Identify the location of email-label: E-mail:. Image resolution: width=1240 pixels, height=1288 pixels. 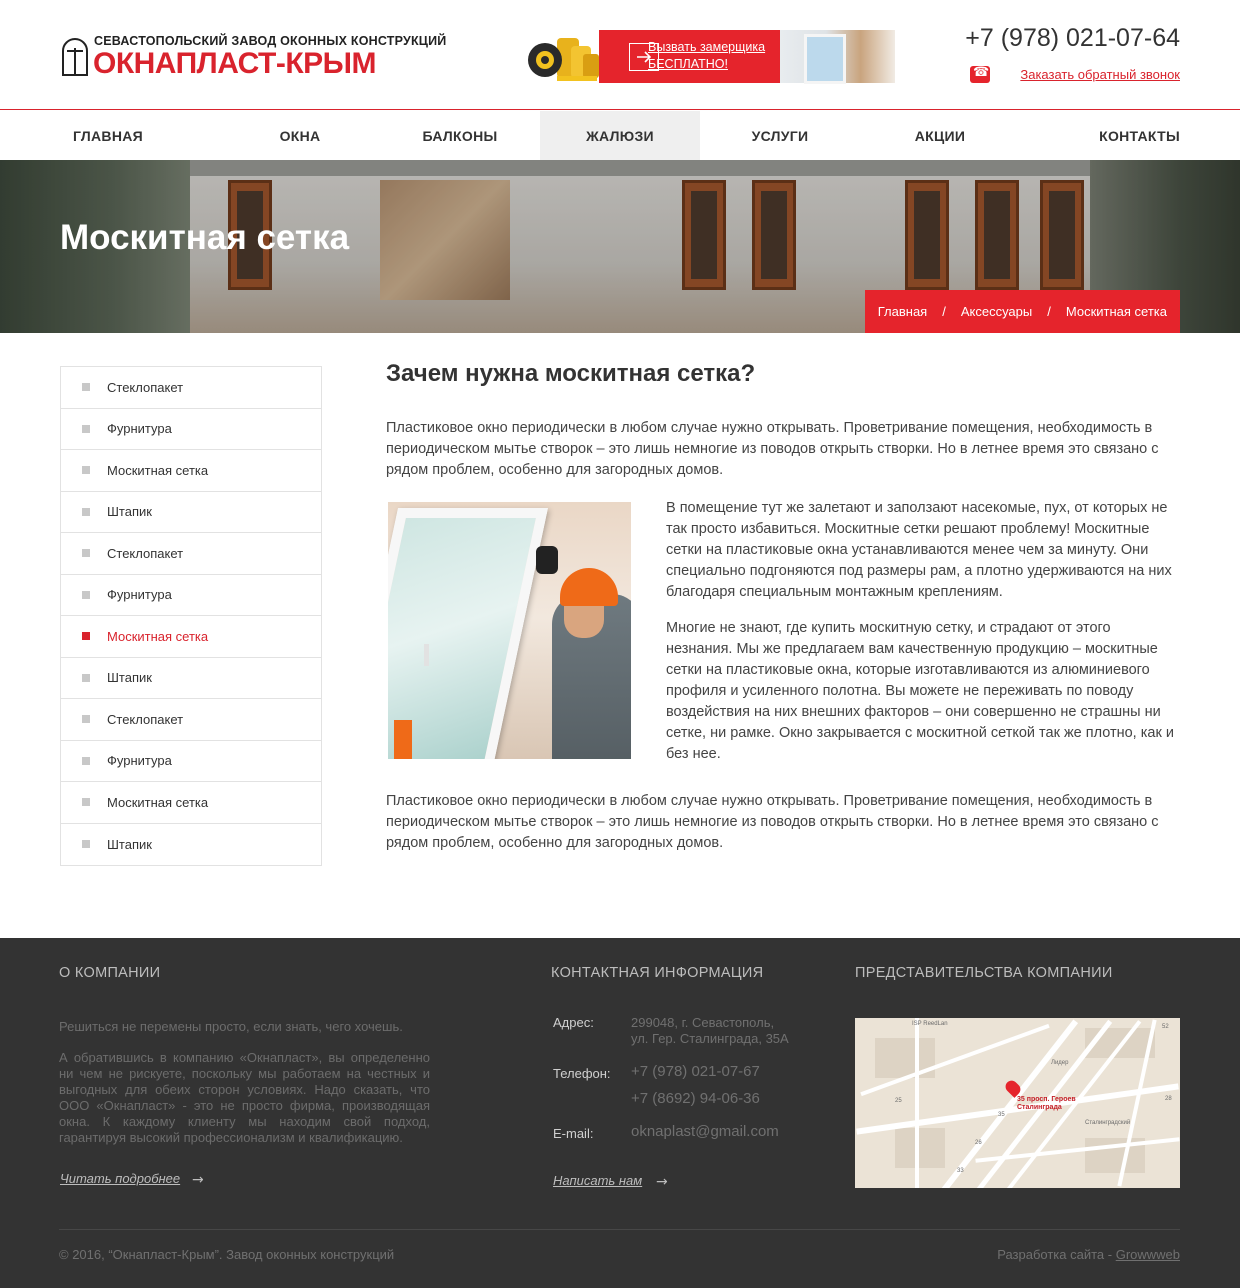
(573, 1133).